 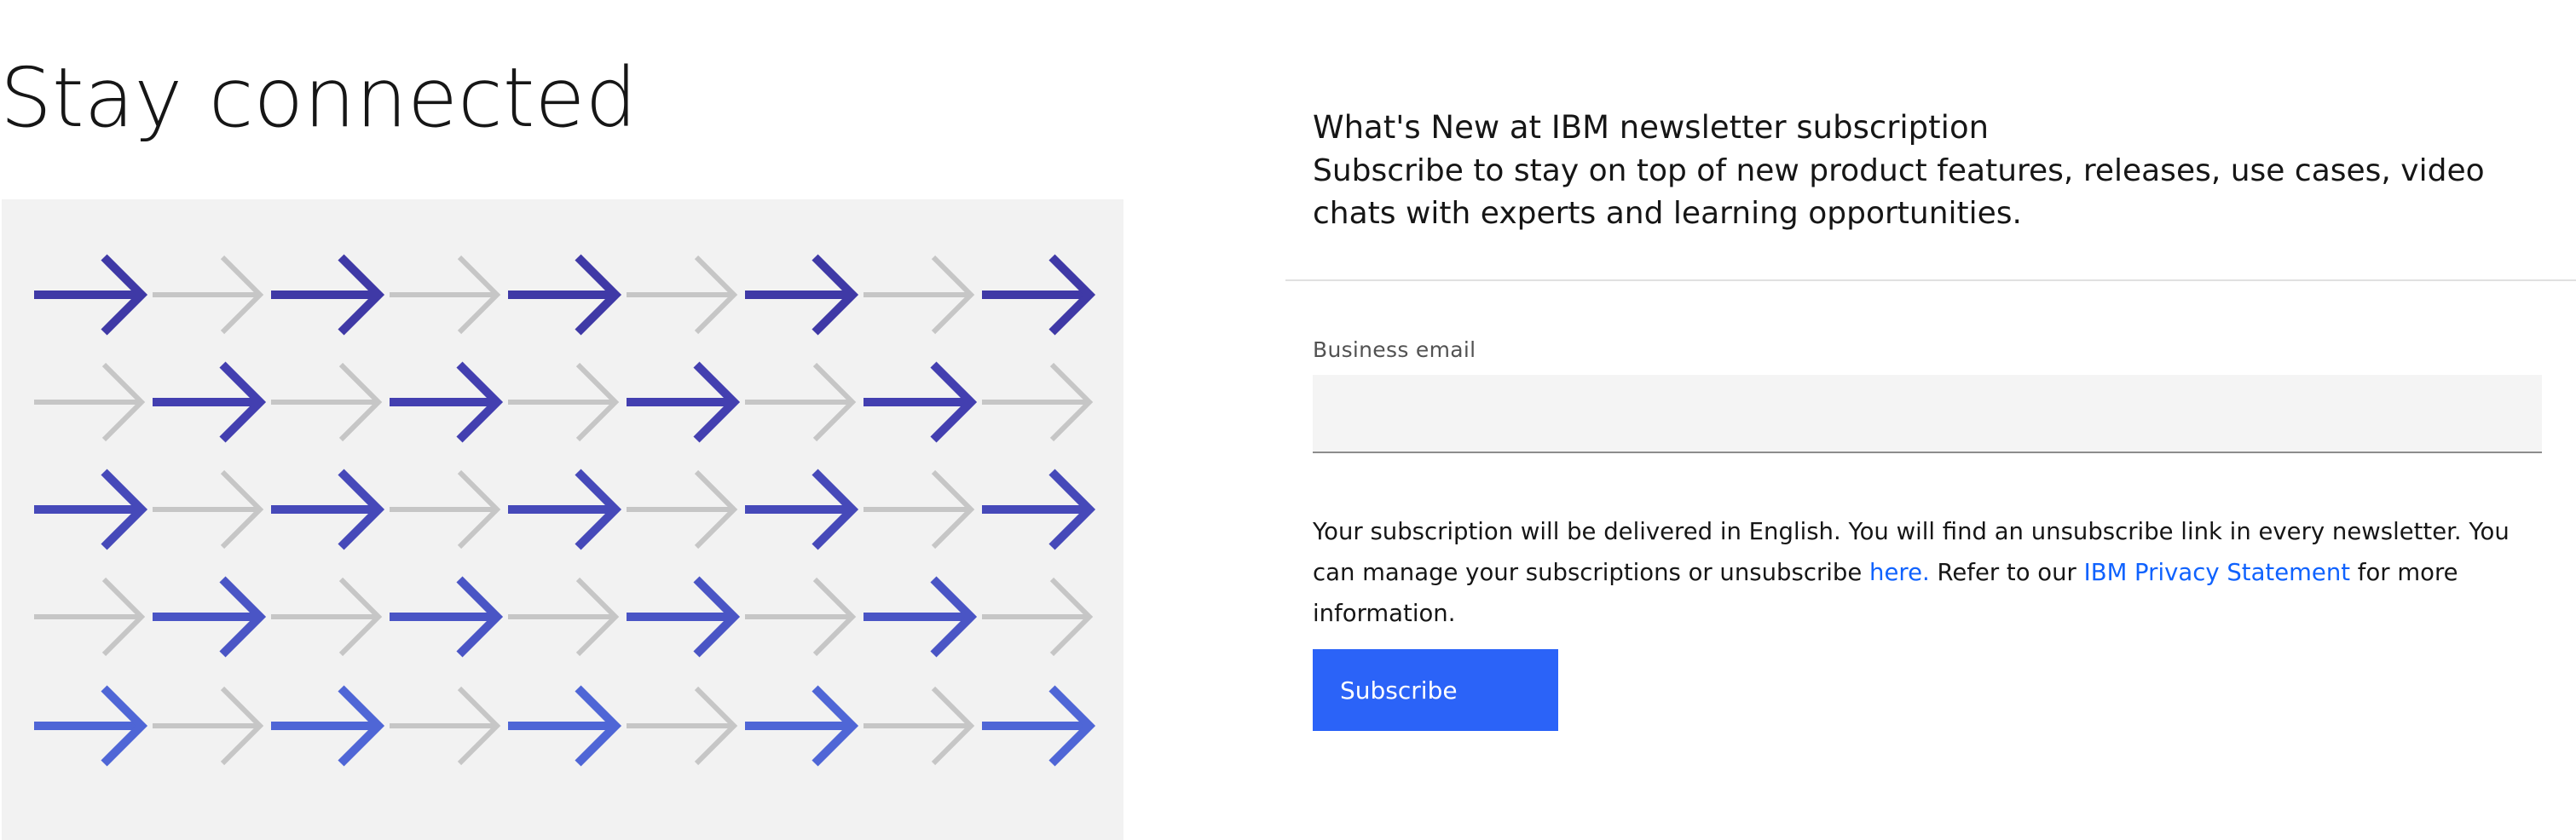 I want to click on page-title: Stay connected, so click(x=319, y=98).